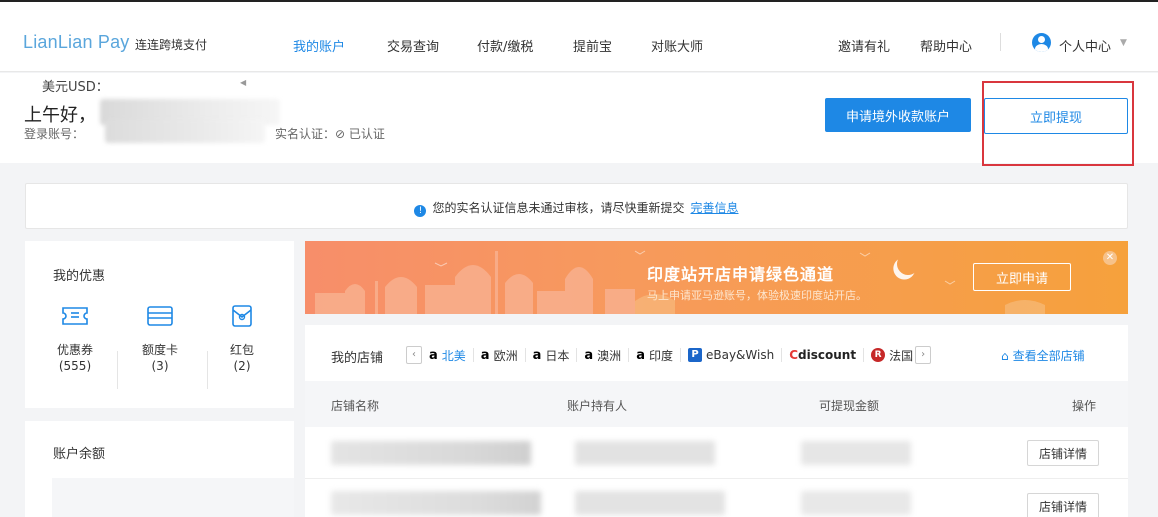  I want to click on nav-reconcile: 对账大师, so click(677, 45).